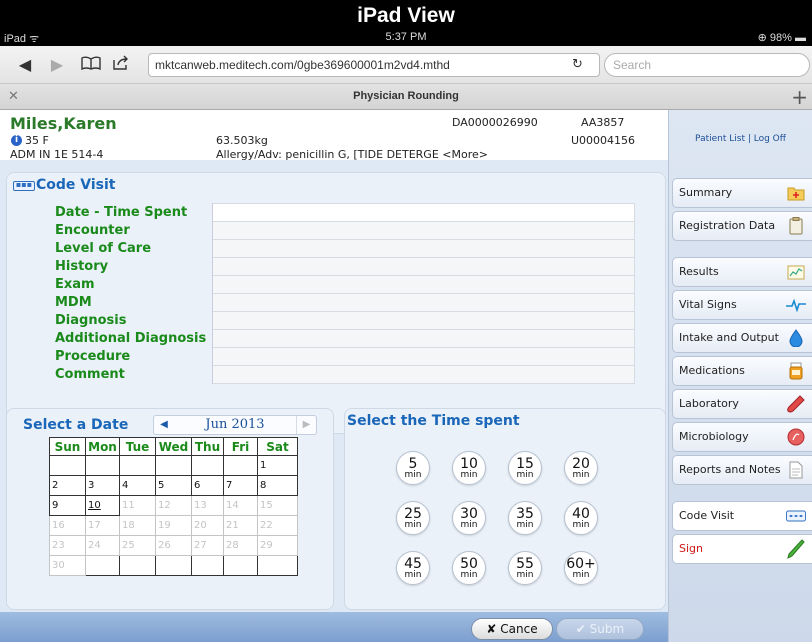 The image size is (812, 642). I want to click on patient-list-logoff-links: Patient List | Log Off, so click(740, 139).